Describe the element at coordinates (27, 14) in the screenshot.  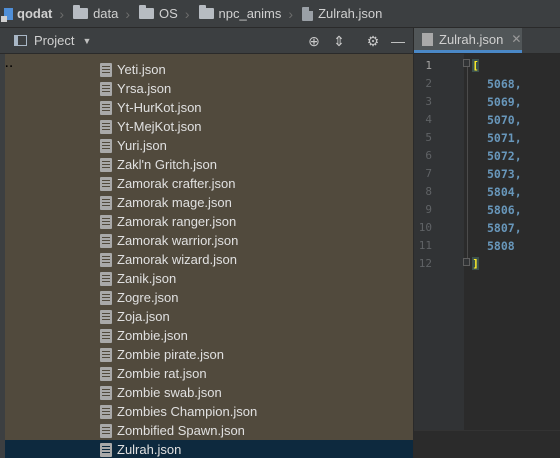
I see `breadcrumb-root: qodat` at that location.